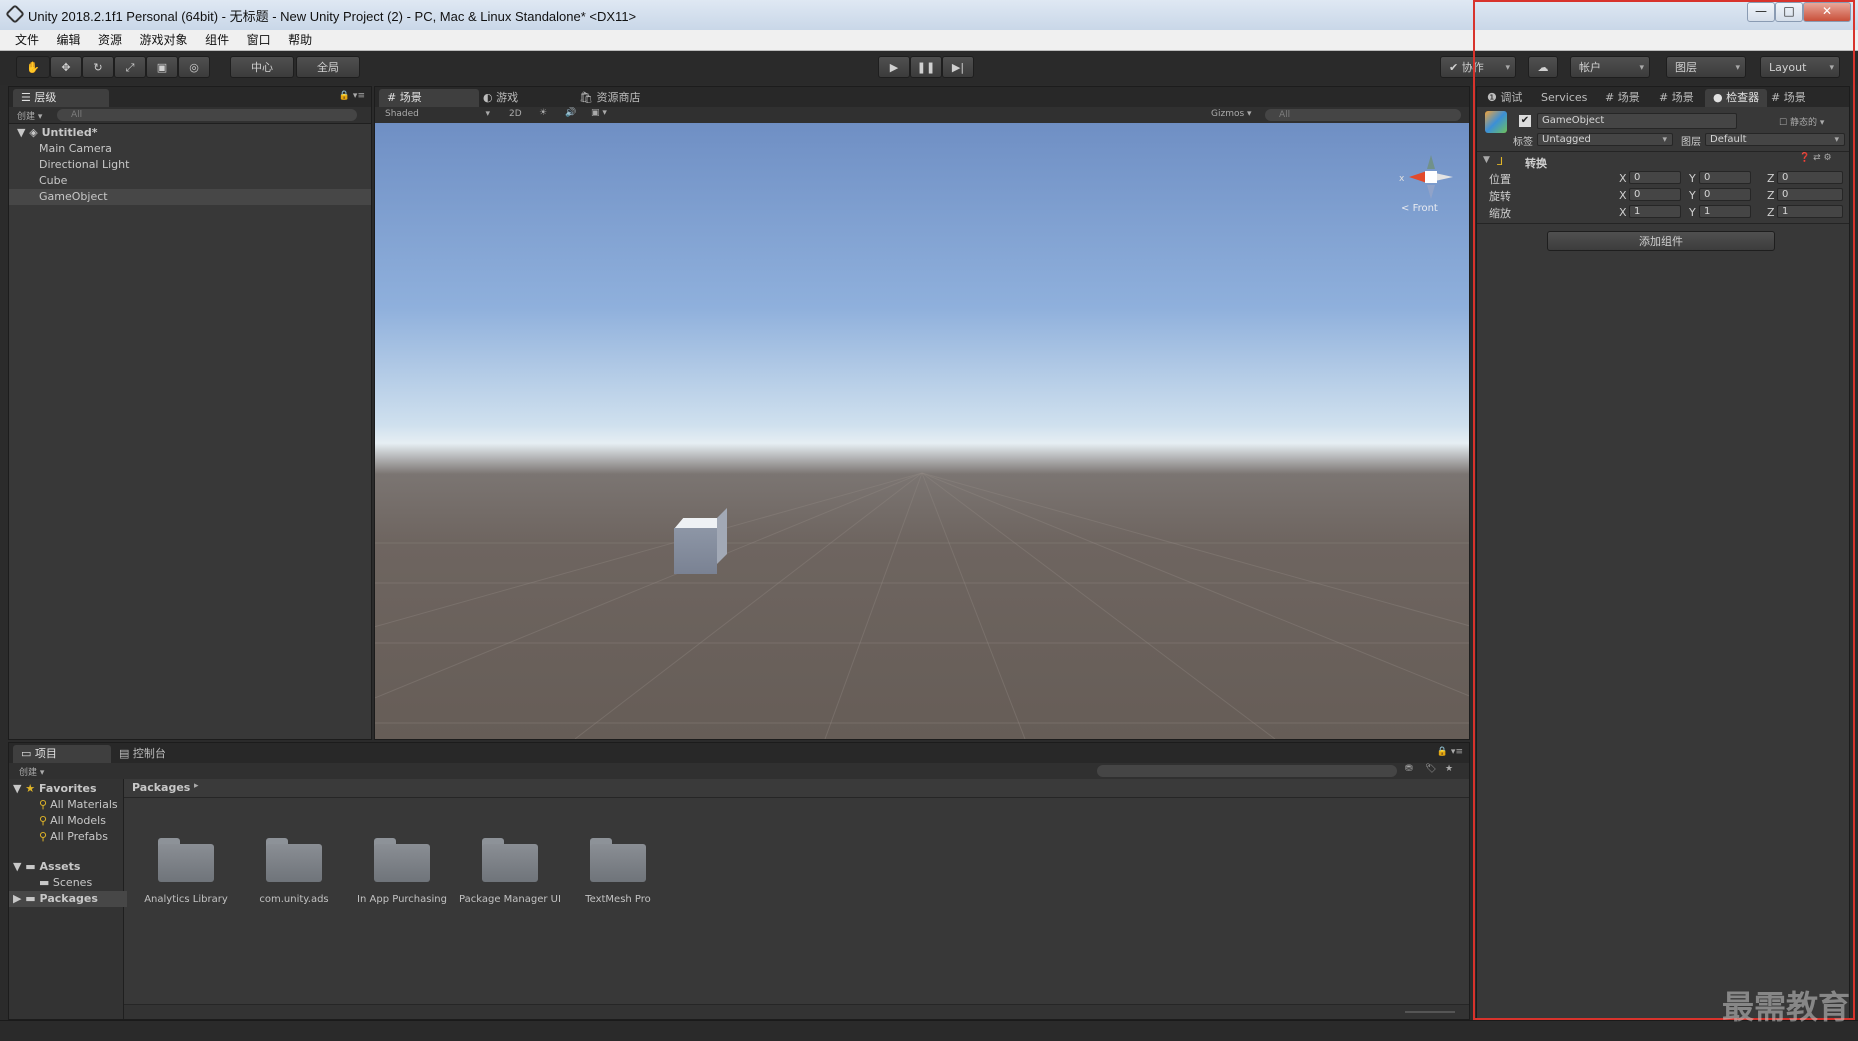 This screenshot has height=1041, width=1858. I want to click on rotation-z-field: 0, so click(1810, 194).